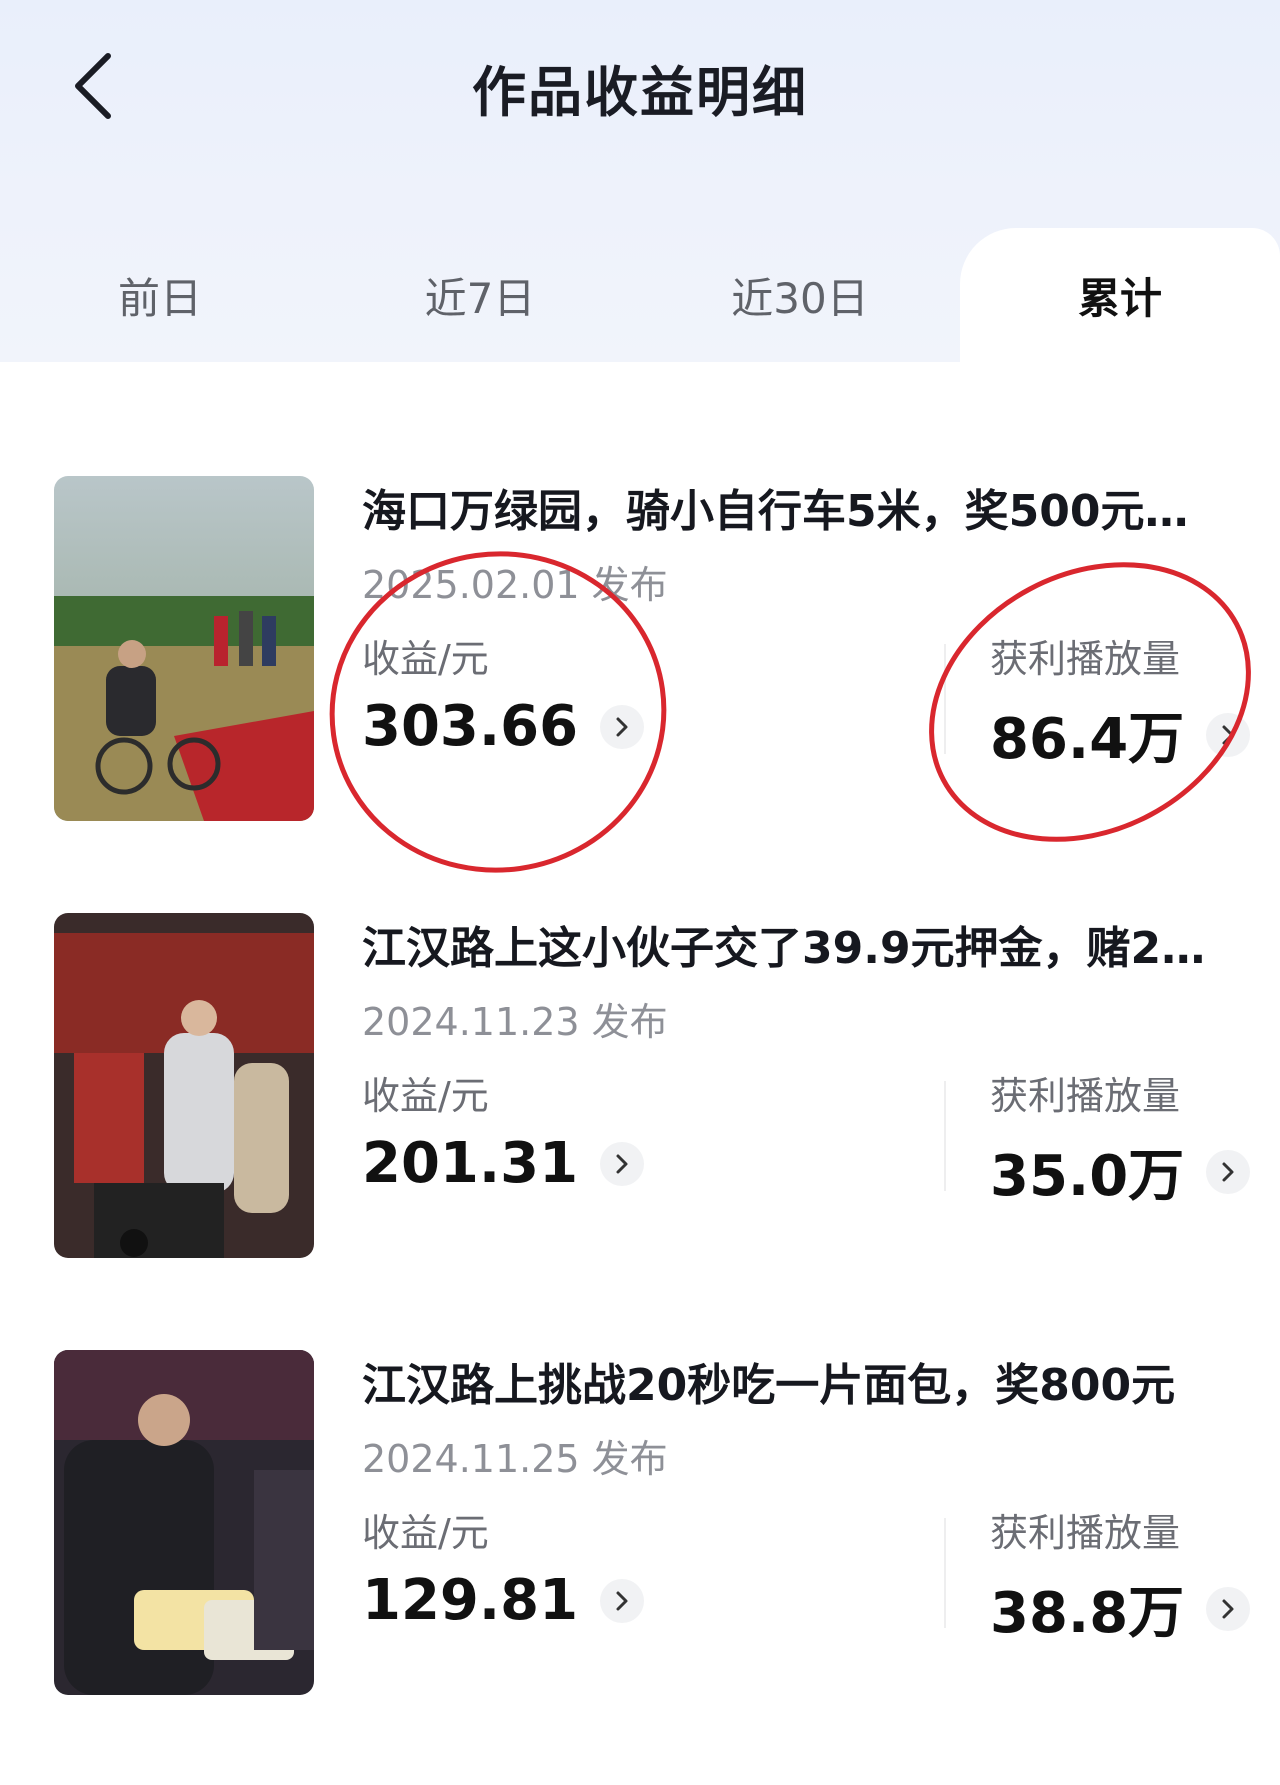  I want to click on income-value: 129.81, so click(503, 1600).